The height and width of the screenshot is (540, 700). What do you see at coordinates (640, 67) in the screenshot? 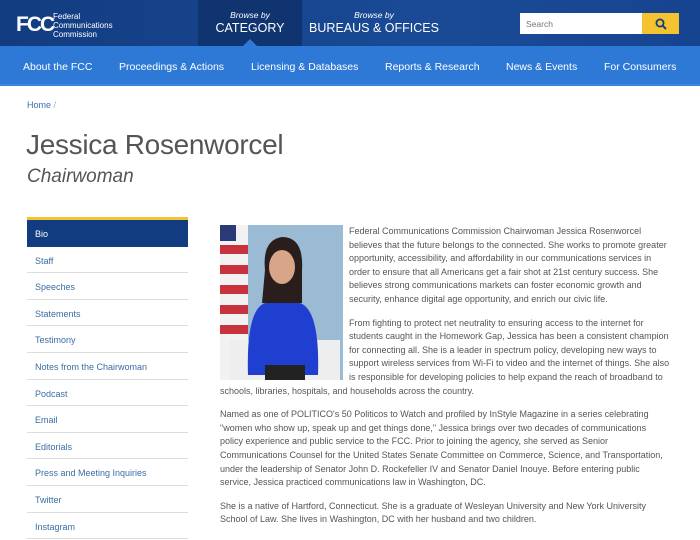
I see `nav-consumers: For Consumers` at bounding box center [640, 67].